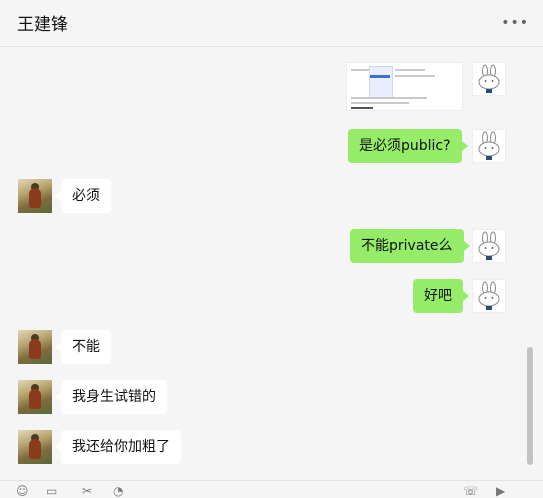 This screenshot has width=543, height=498. I want to click on message-bubble-me: 好吧, so click(441, 296).